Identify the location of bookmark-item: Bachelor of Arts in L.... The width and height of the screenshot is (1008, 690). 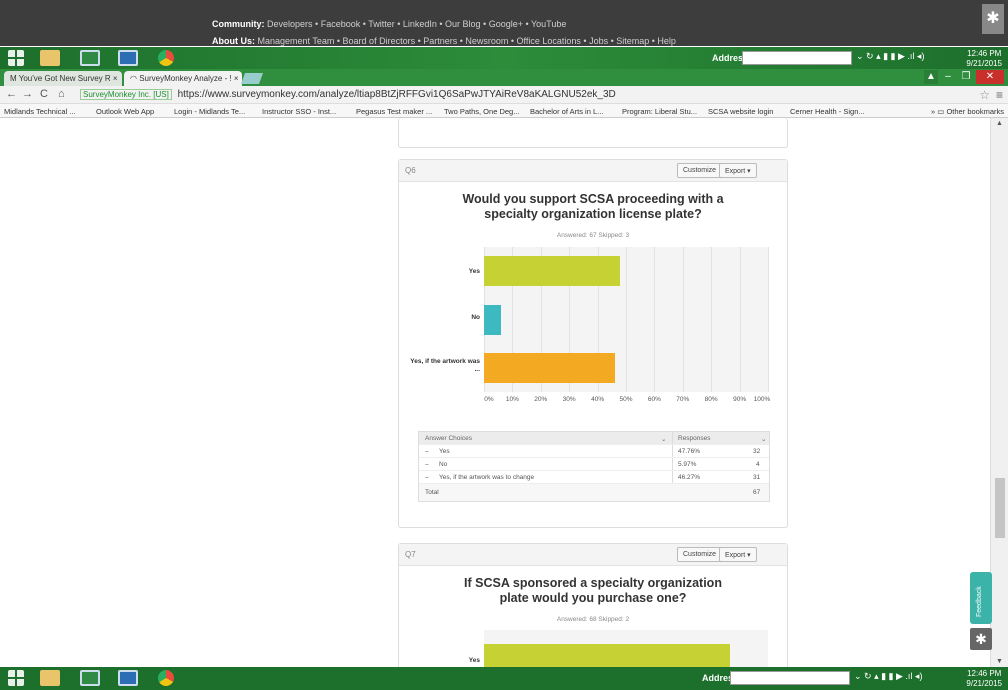
(566, 111).